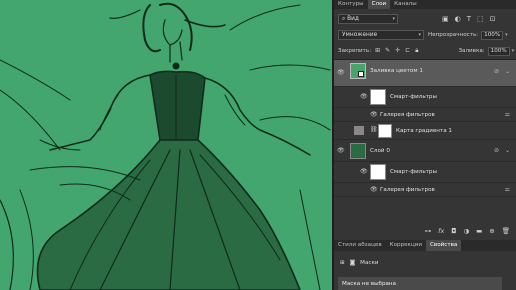 This screenshot has width=516, height=290. What do you see at coordinates (352, 263) in the screenshot?
I see `vector-mask-icon: ◙` at bounding box center [352, 263].